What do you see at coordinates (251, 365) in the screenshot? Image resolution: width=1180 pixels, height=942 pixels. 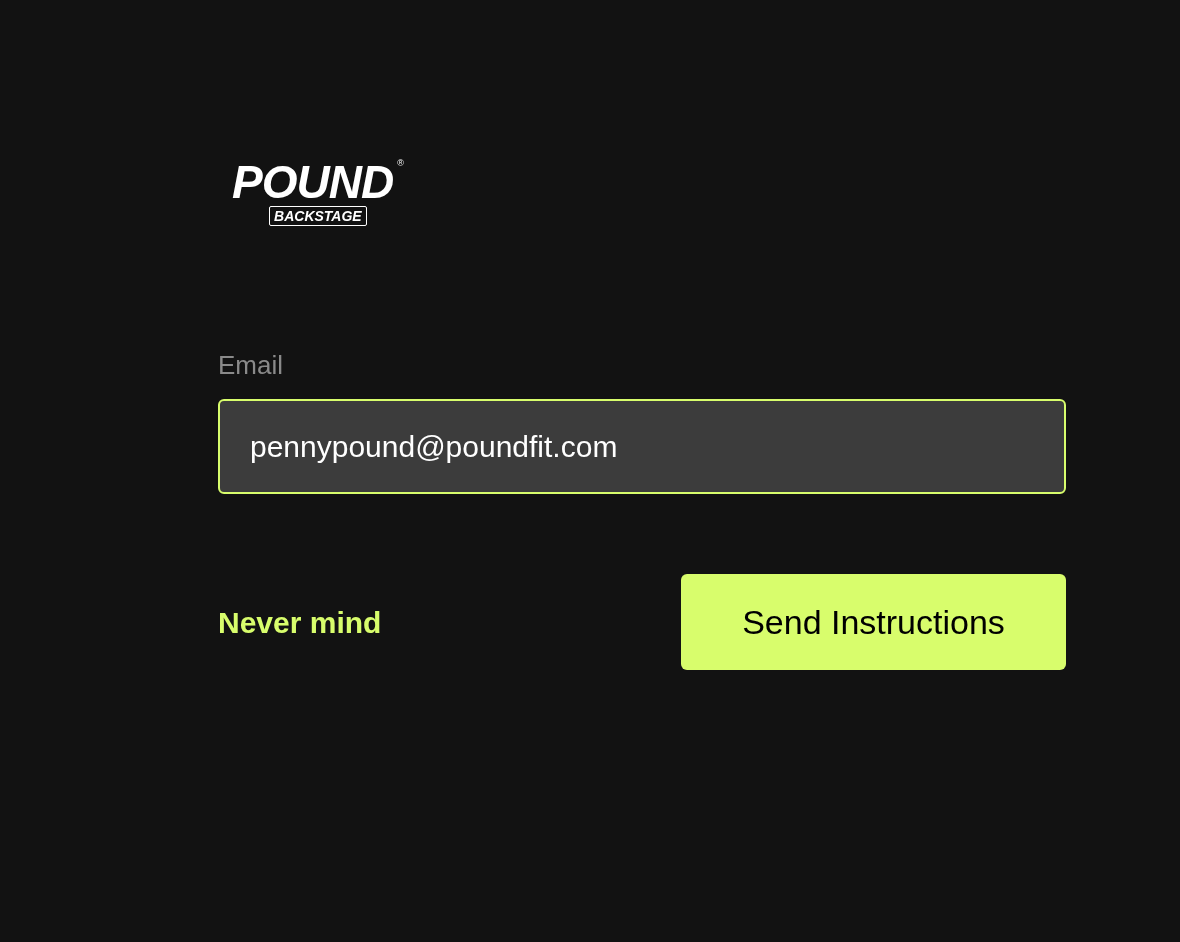 I see `email-label: Email` at bounding box center [251, 365].